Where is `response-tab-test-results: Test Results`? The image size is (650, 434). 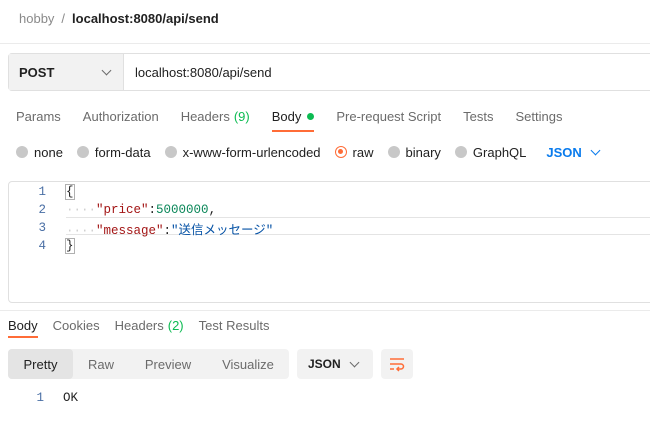
response-tab-test-results: Test Results is located at coordinates (234, 325).